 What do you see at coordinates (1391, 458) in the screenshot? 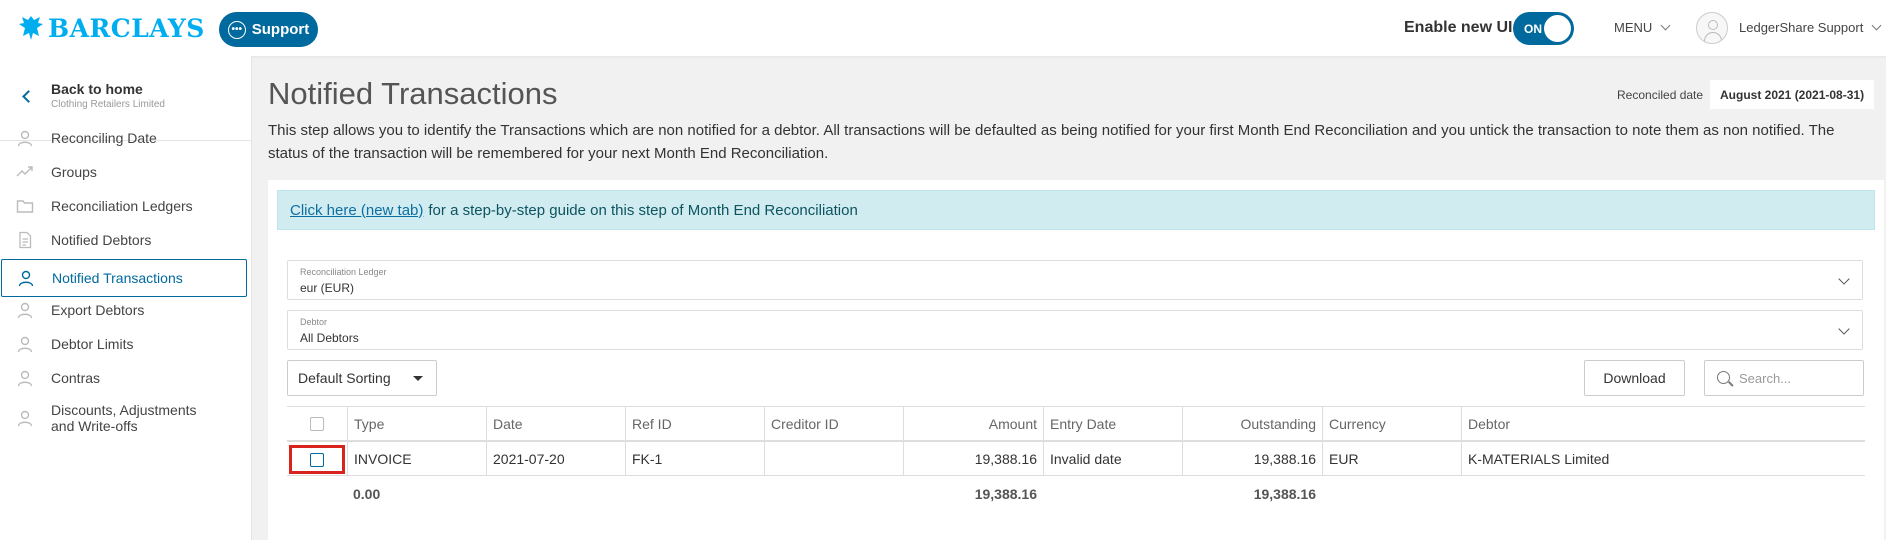
I see `cell-currency: EUR` at bounding box center [1391, 458].